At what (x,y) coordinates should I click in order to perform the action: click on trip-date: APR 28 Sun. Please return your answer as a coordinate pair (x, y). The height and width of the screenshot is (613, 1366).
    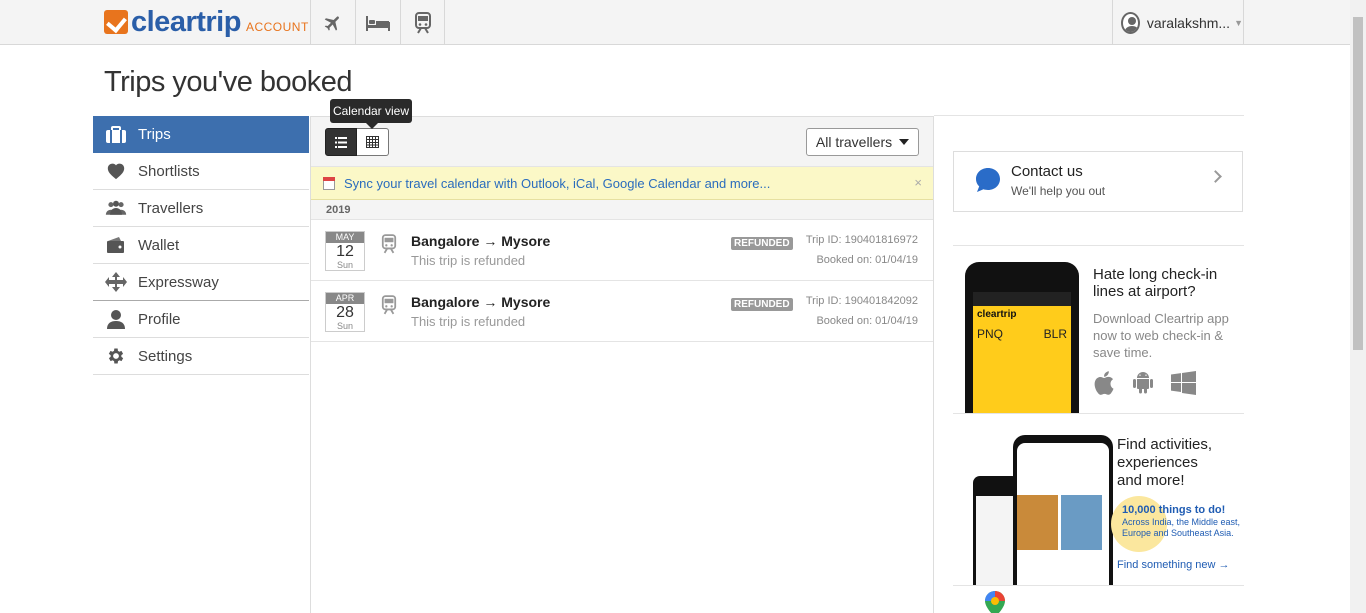
    Looking at the image, I should click on (345, 312).